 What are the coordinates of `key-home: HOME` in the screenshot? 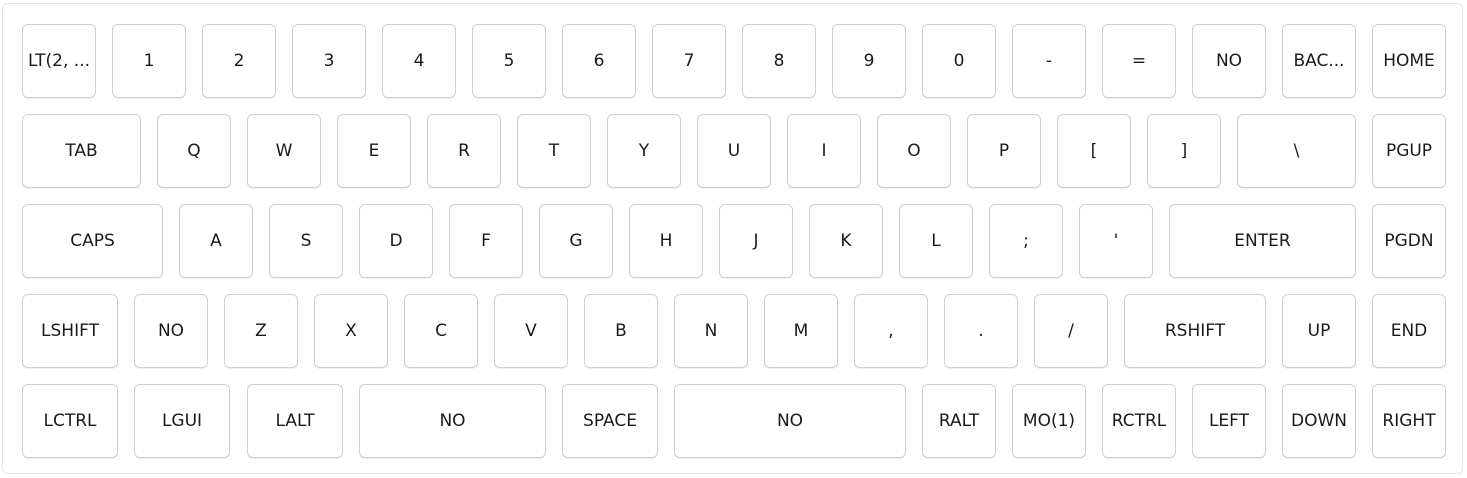 It's located at (1409, 61).